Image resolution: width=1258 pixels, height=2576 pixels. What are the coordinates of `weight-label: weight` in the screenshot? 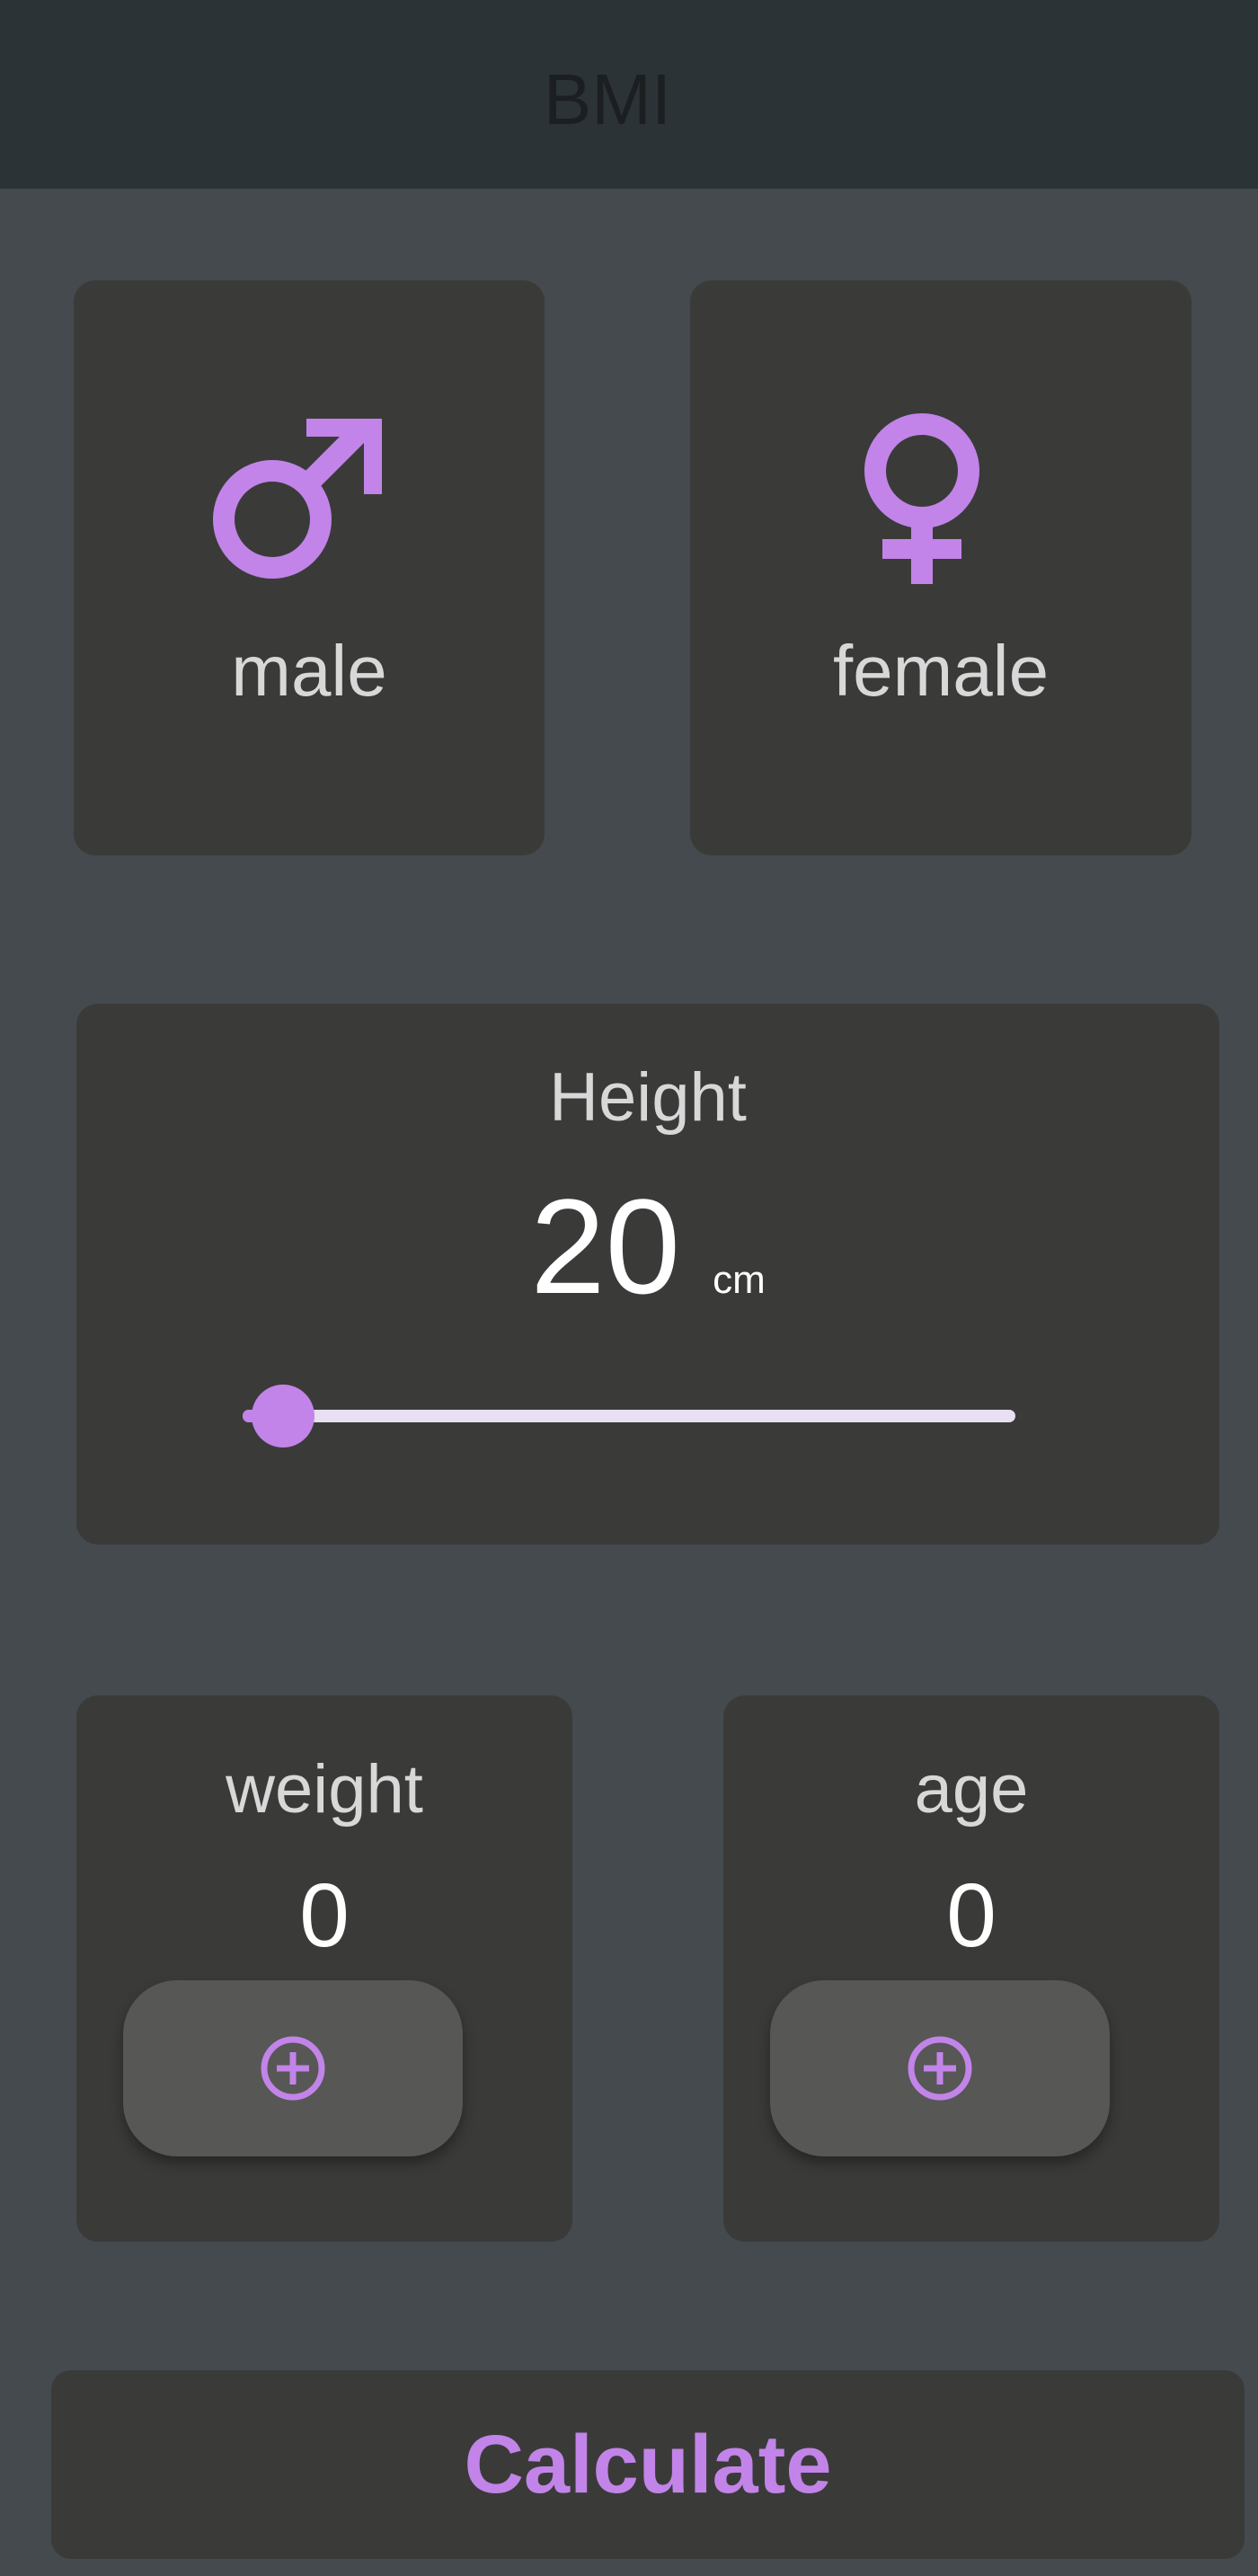 It's located at (324, 1790).